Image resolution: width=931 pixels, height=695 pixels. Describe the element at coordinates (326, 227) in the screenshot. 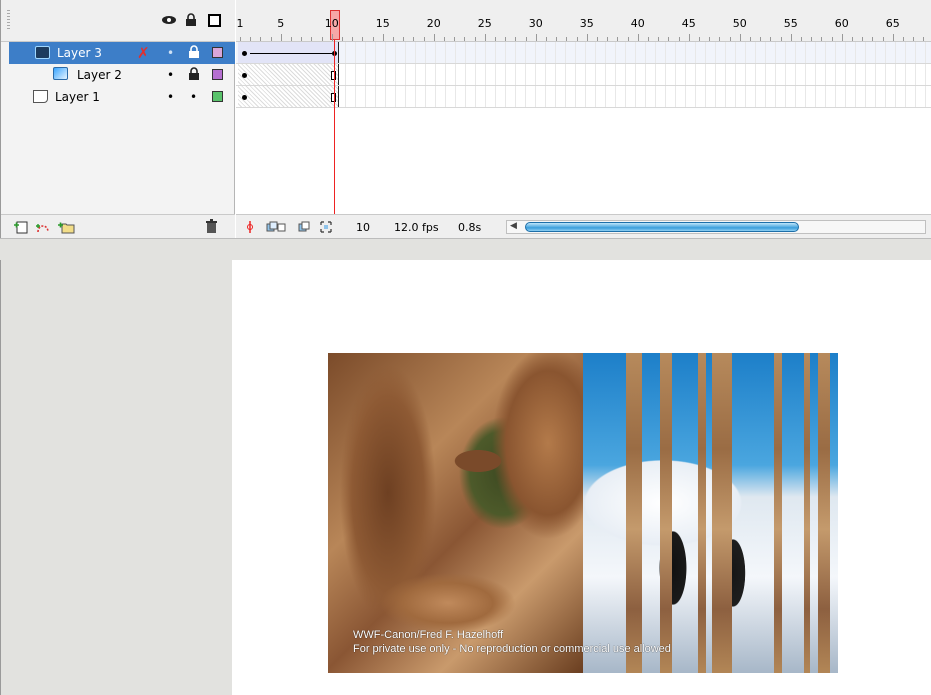

I see `modify-onion-markers-icon` at that location.